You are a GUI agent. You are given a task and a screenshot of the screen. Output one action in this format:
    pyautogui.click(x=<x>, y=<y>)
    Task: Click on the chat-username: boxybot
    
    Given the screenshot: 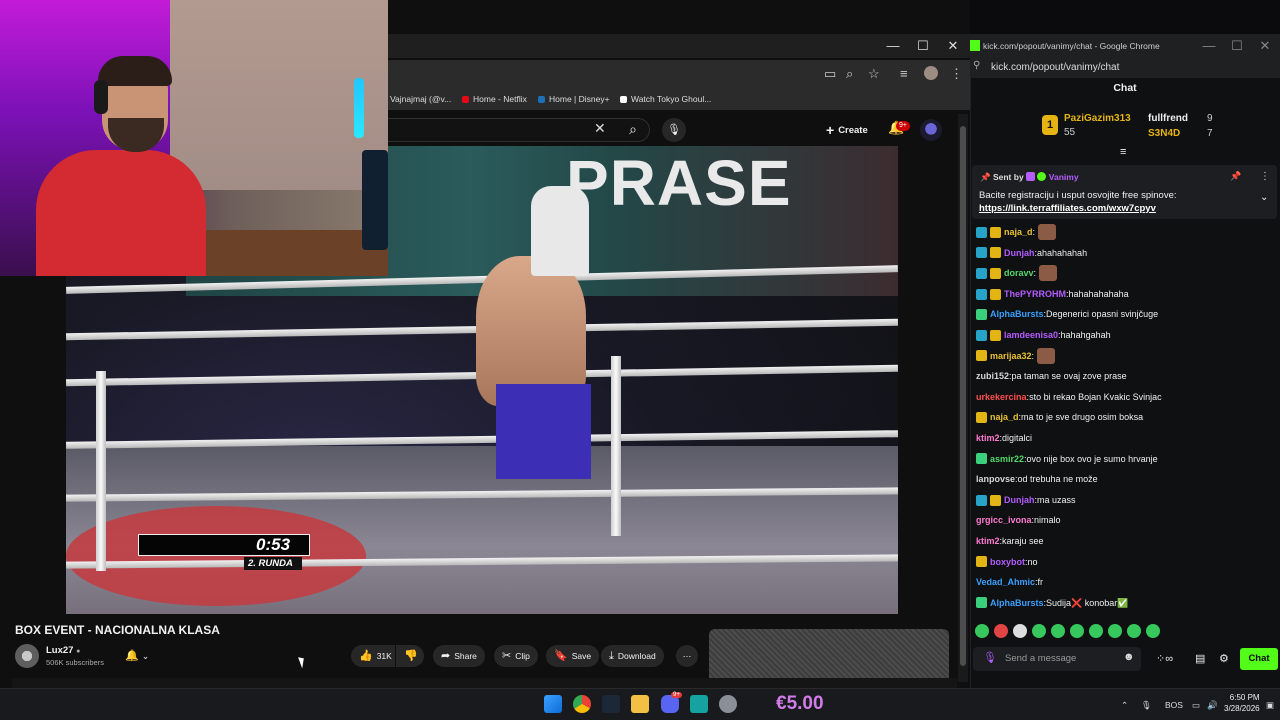 What is the action you would take?
    pyautogui.click(x=1007, y=562)
    